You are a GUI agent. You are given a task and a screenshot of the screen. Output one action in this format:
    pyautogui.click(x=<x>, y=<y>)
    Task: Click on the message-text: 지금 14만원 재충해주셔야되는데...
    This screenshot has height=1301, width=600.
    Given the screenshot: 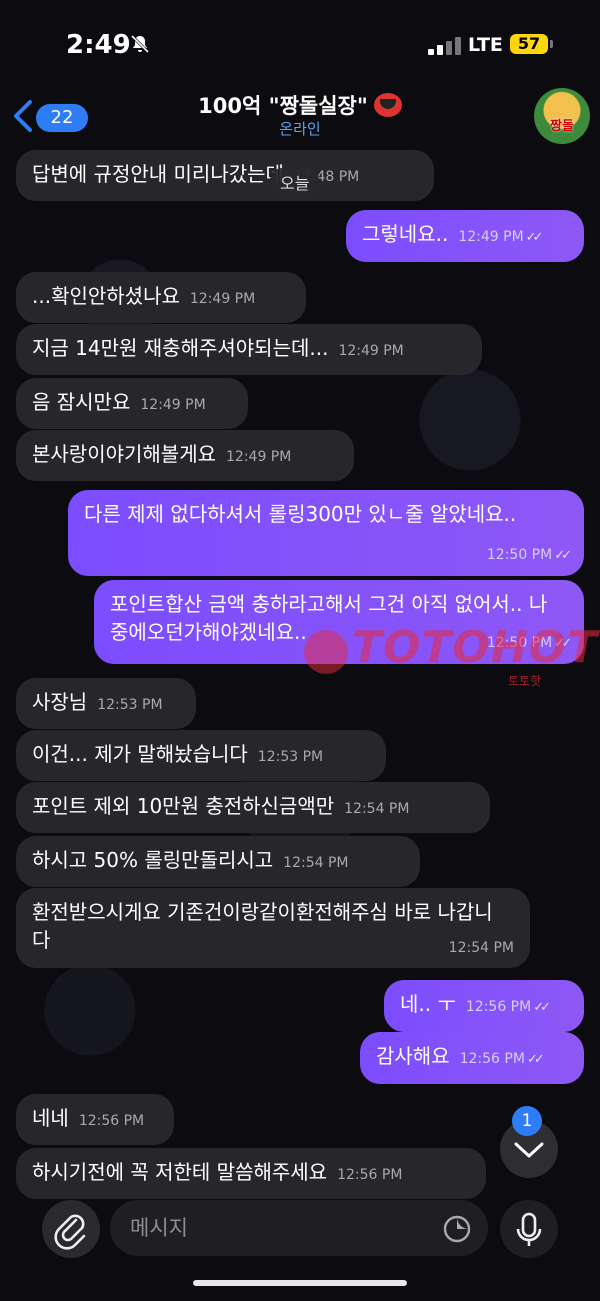 What is the action you would take?
    pyautogui.click(x=180, y=348)
    